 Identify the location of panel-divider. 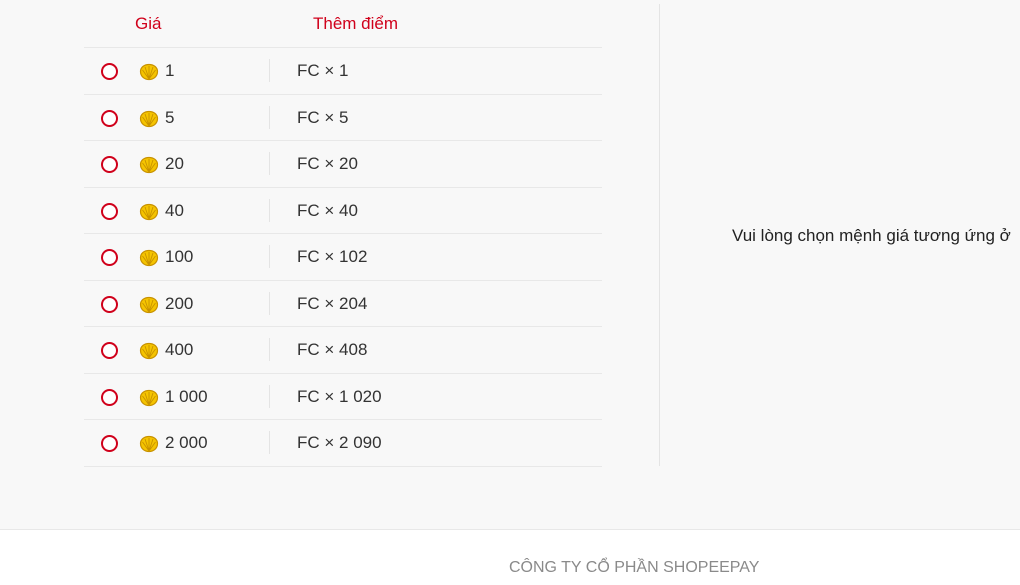
(659, 235).